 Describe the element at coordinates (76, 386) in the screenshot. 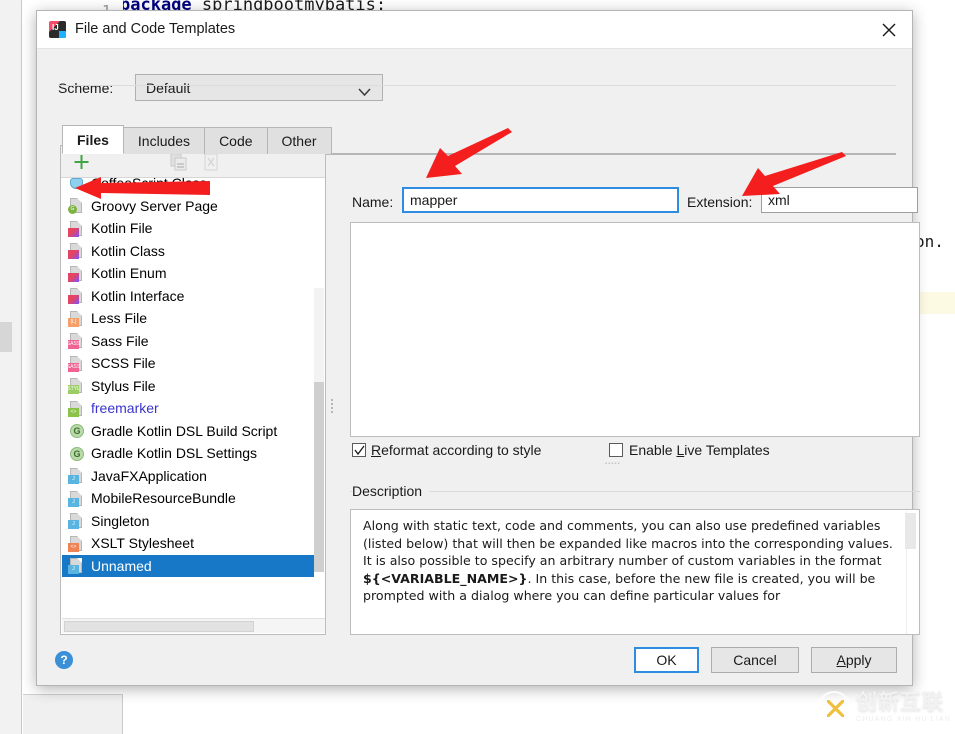

I see `stylus-file-icon: STYL` at that location.